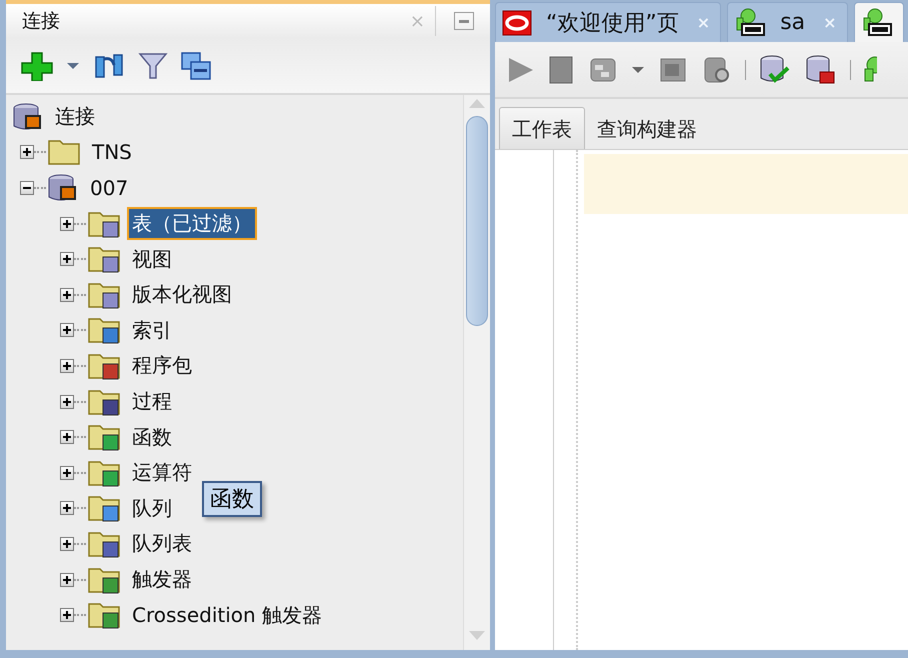 The image size is (908, 658). I want to click on database-icon, so click(63, 187).